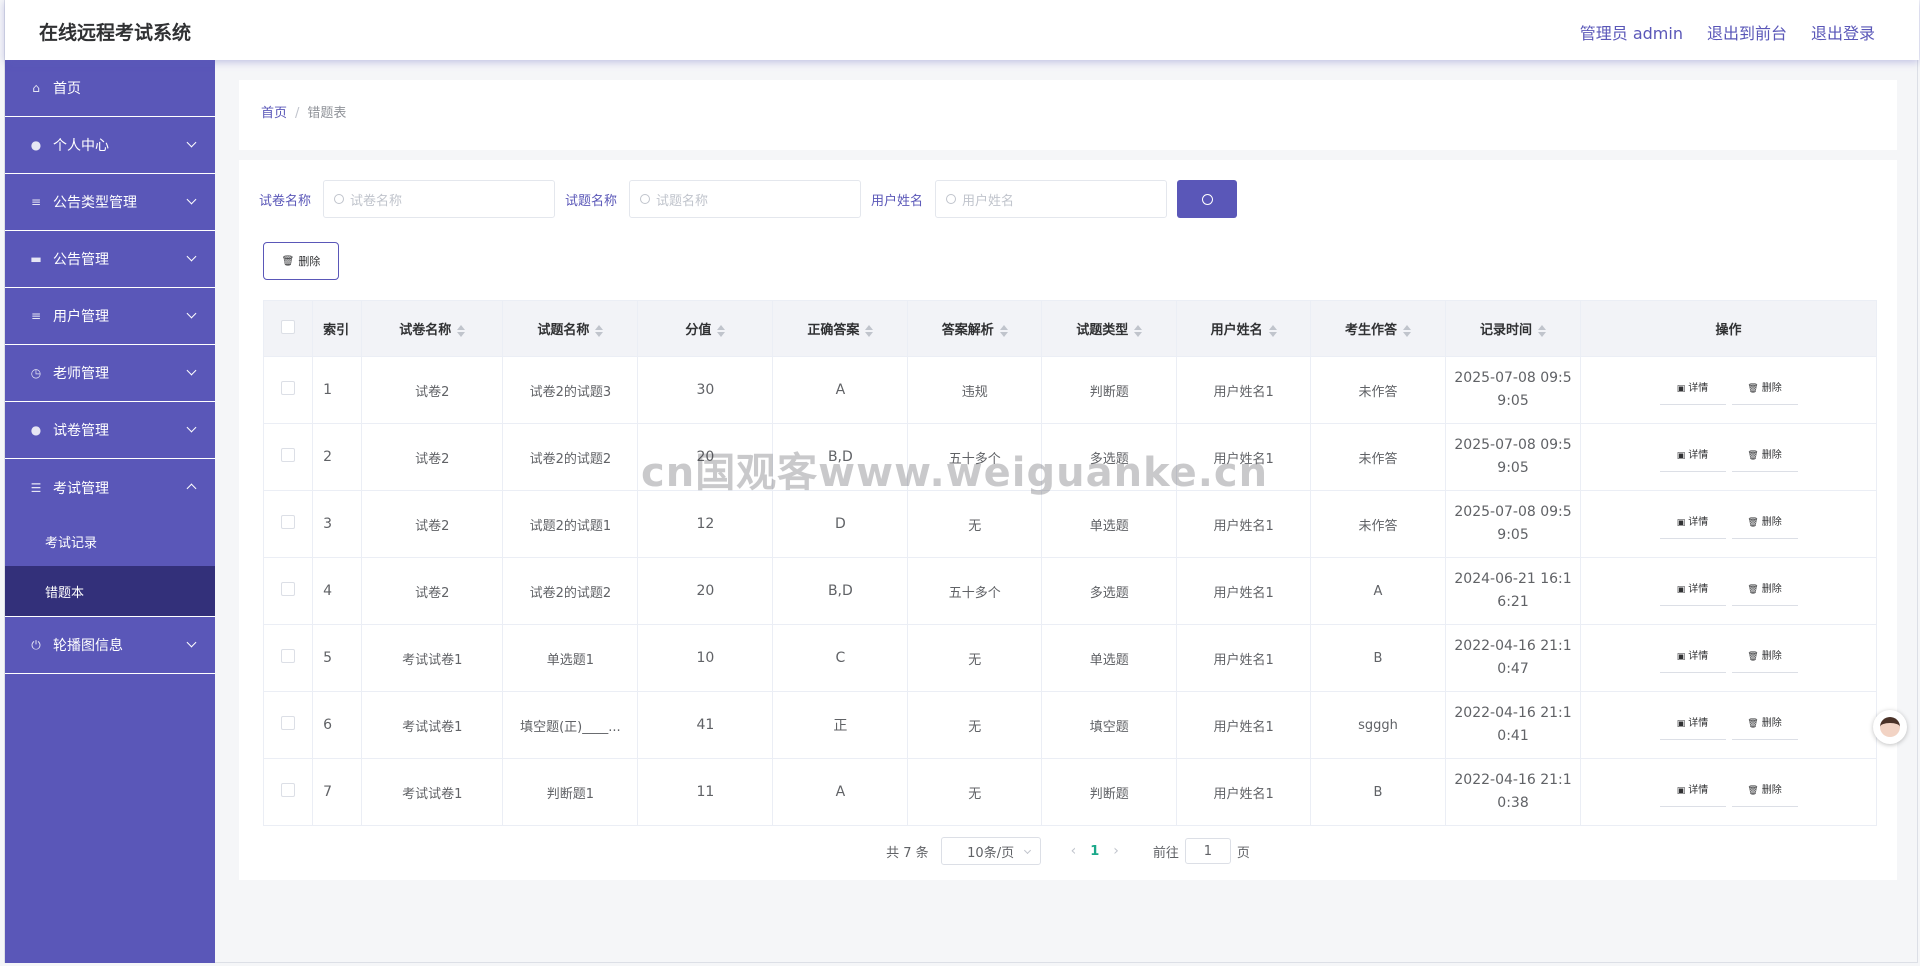  I want to click on cell-score: 12, so click(705, 524).